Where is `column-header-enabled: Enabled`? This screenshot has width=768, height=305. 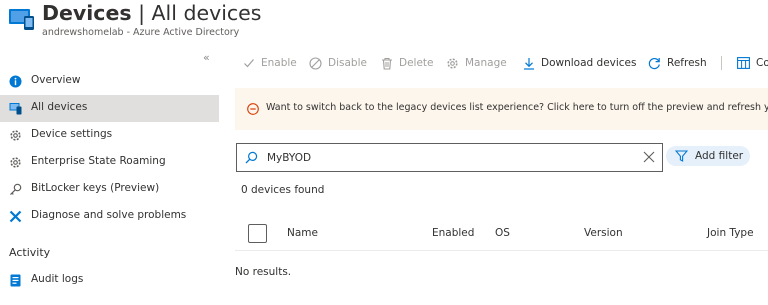 column-header-enabled: Enabled is located at coordinates (453, 233).